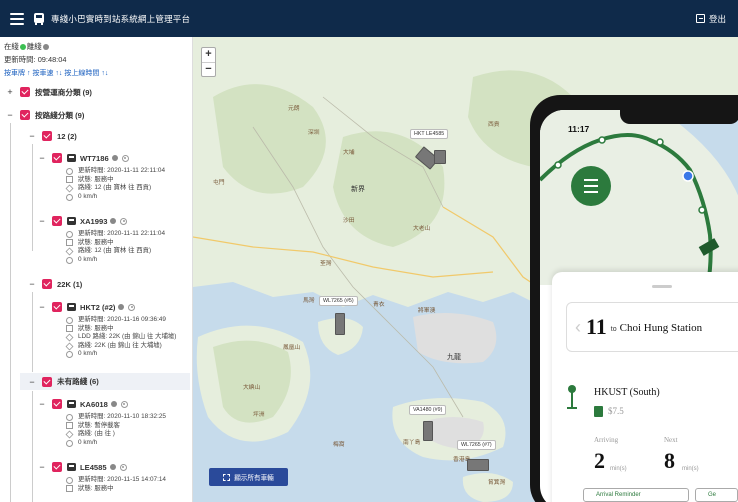 Image resolution: width=738 pixels, height=502 pixels. Describe the element at coordinates (208, 69) in the screenshot. I see `zoom-out-button: −` at that location.